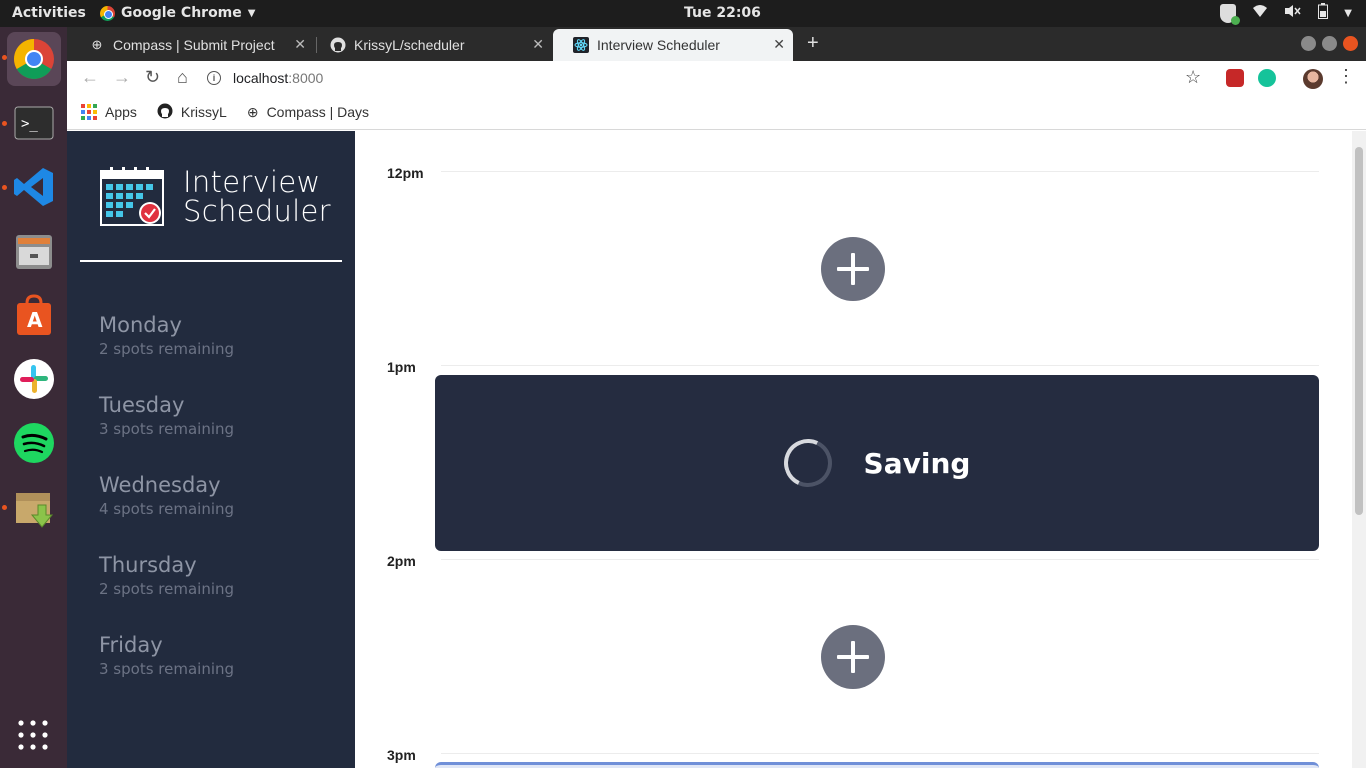 The height and width of the screenshot is (768, 1366). Describe the element at coordinates (722, 13) in the screenshot. I see `system-clock: Tue 22:06` at that location.